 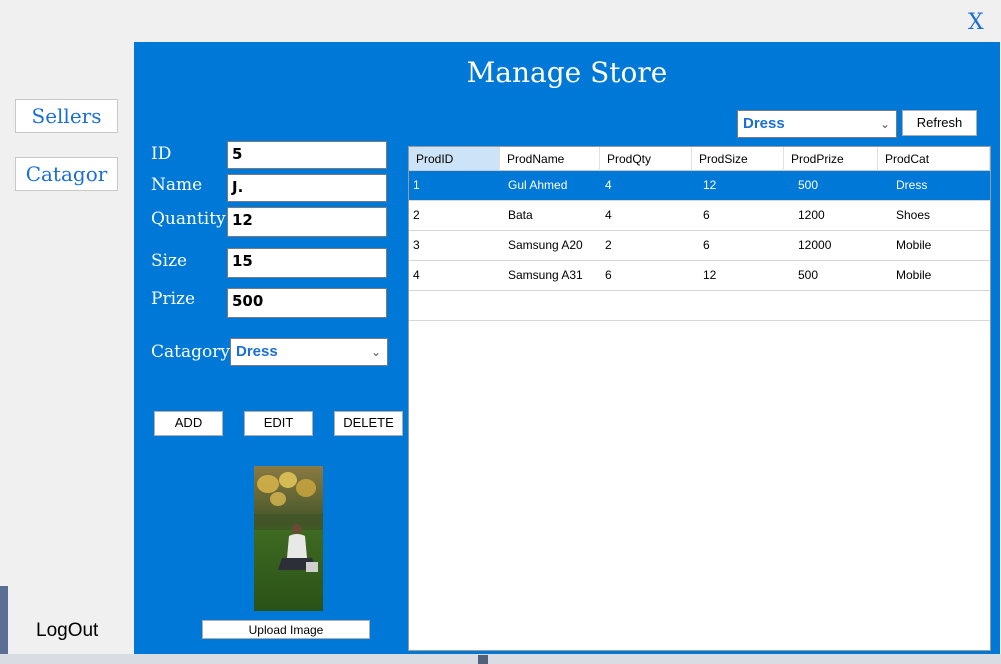 What do you see at coordinates (538, 185) in the screenshot?
I see `table-cell: Gul Ahmed` at bounding box center [538, 185].